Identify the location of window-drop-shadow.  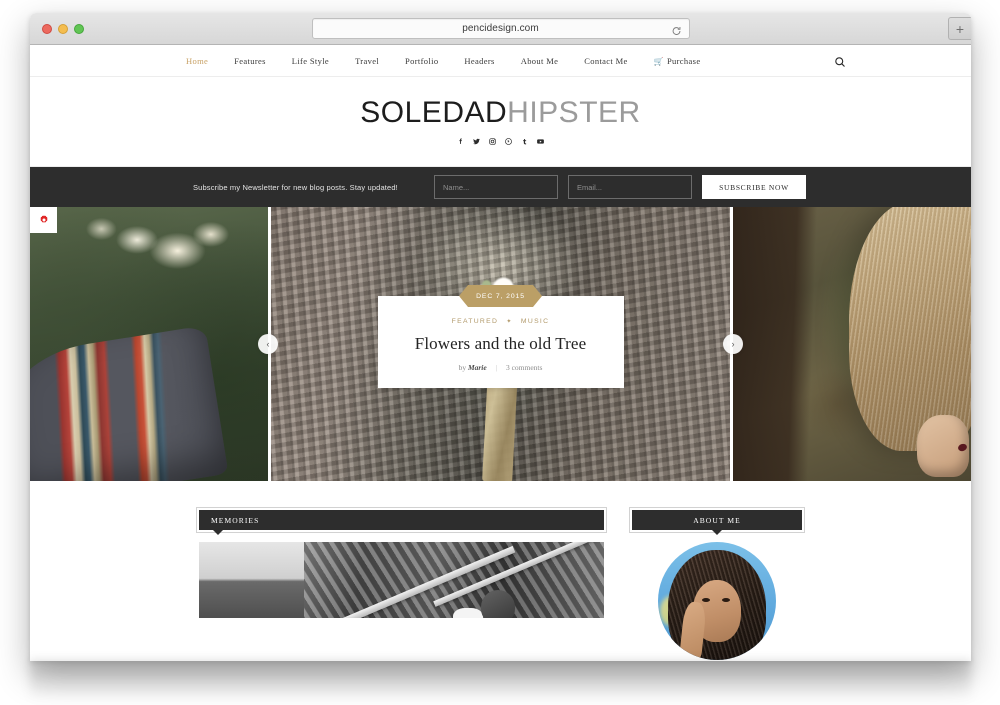
(500, 681).